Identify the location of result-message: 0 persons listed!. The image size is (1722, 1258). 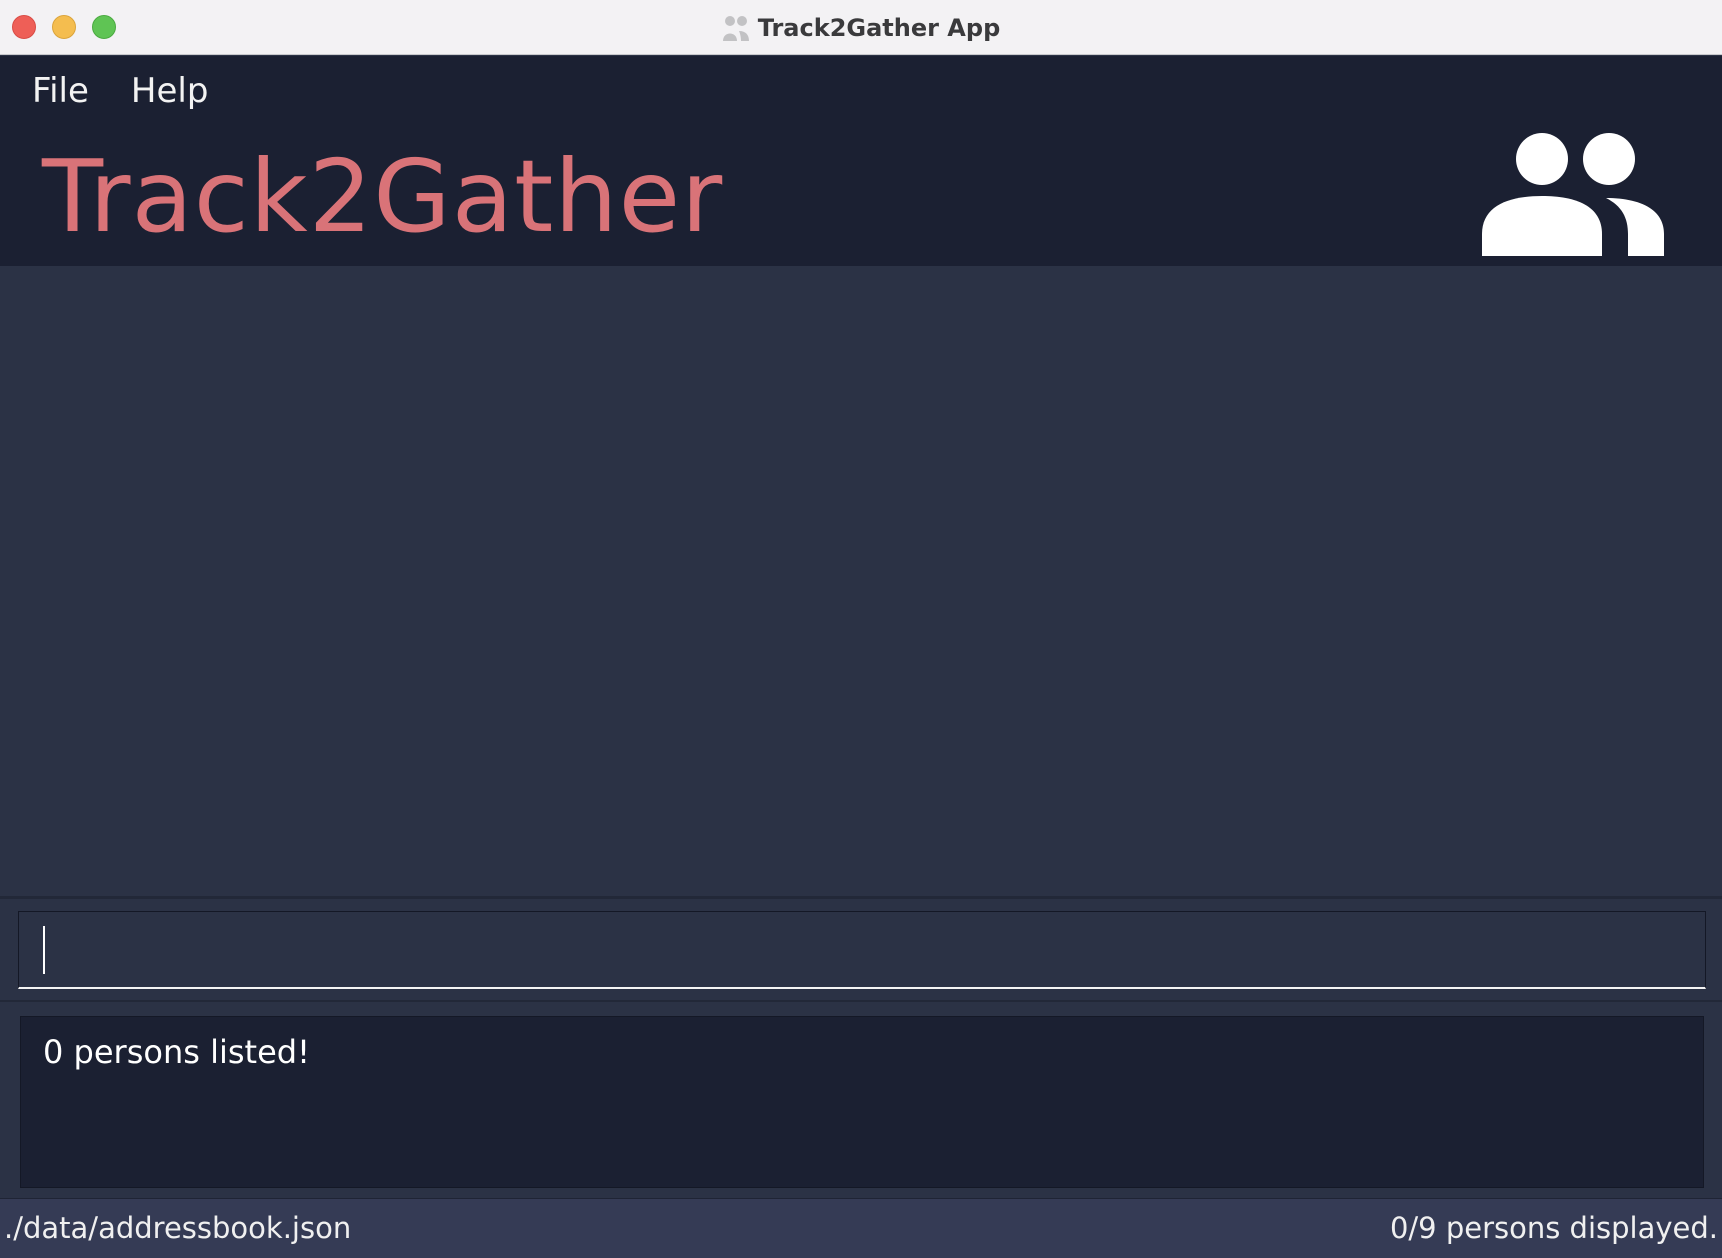
(176, 1052).